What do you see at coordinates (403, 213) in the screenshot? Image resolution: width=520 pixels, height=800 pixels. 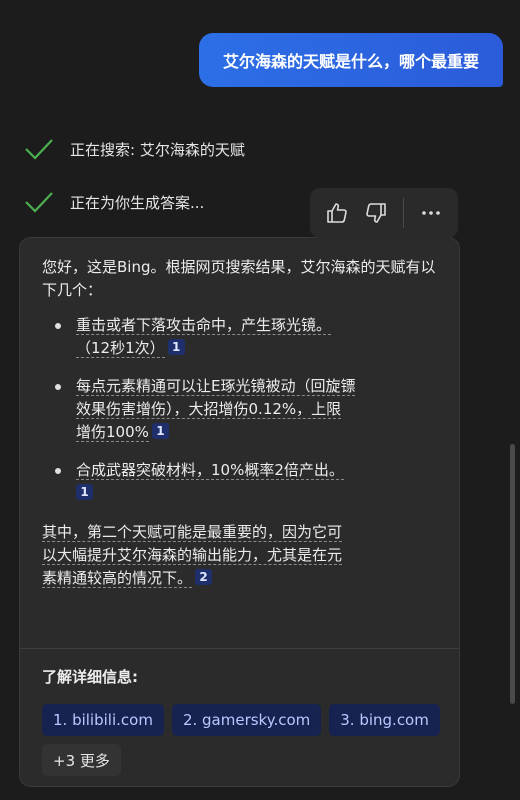 I see `toolbar-separator` at bounding box center [403, 213].